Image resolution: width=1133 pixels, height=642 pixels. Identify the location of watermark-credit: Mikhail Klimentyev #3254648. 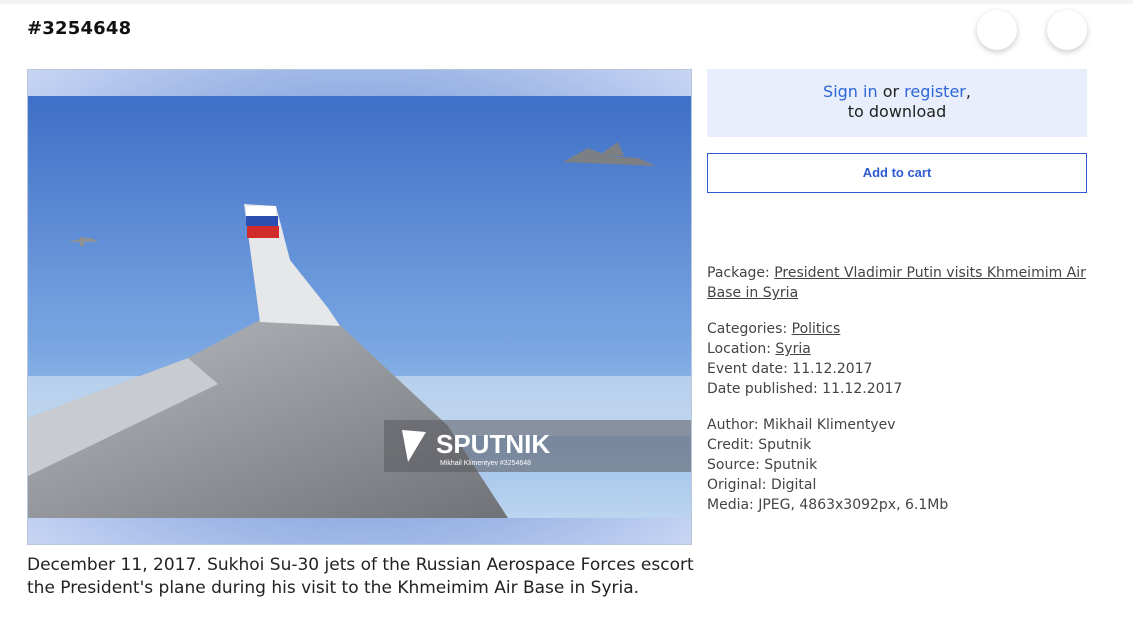
(485, 463).